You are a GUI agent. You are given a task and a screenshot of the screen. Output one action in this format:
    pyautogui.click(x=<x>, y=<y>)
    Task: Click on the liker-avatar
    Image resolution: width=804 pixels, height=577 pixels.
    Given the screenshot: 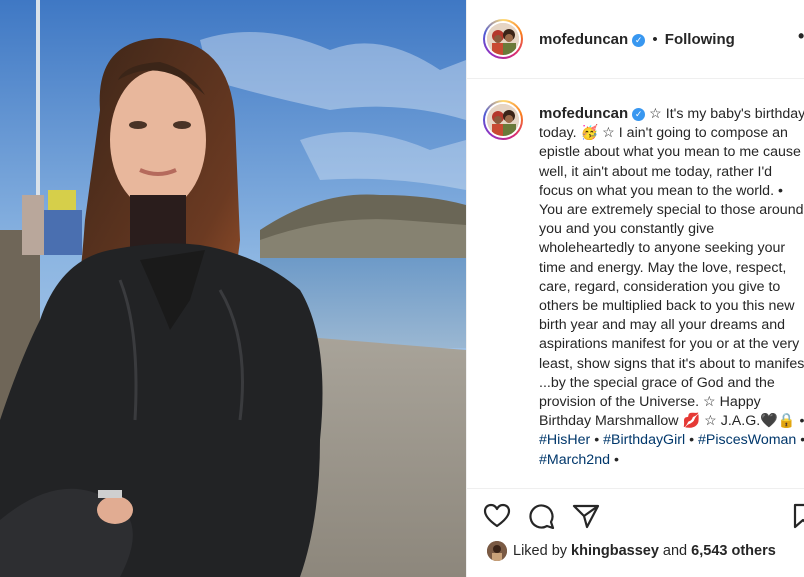 What is the action you would take?
    pyautogui.click(x=497, y=551)
    